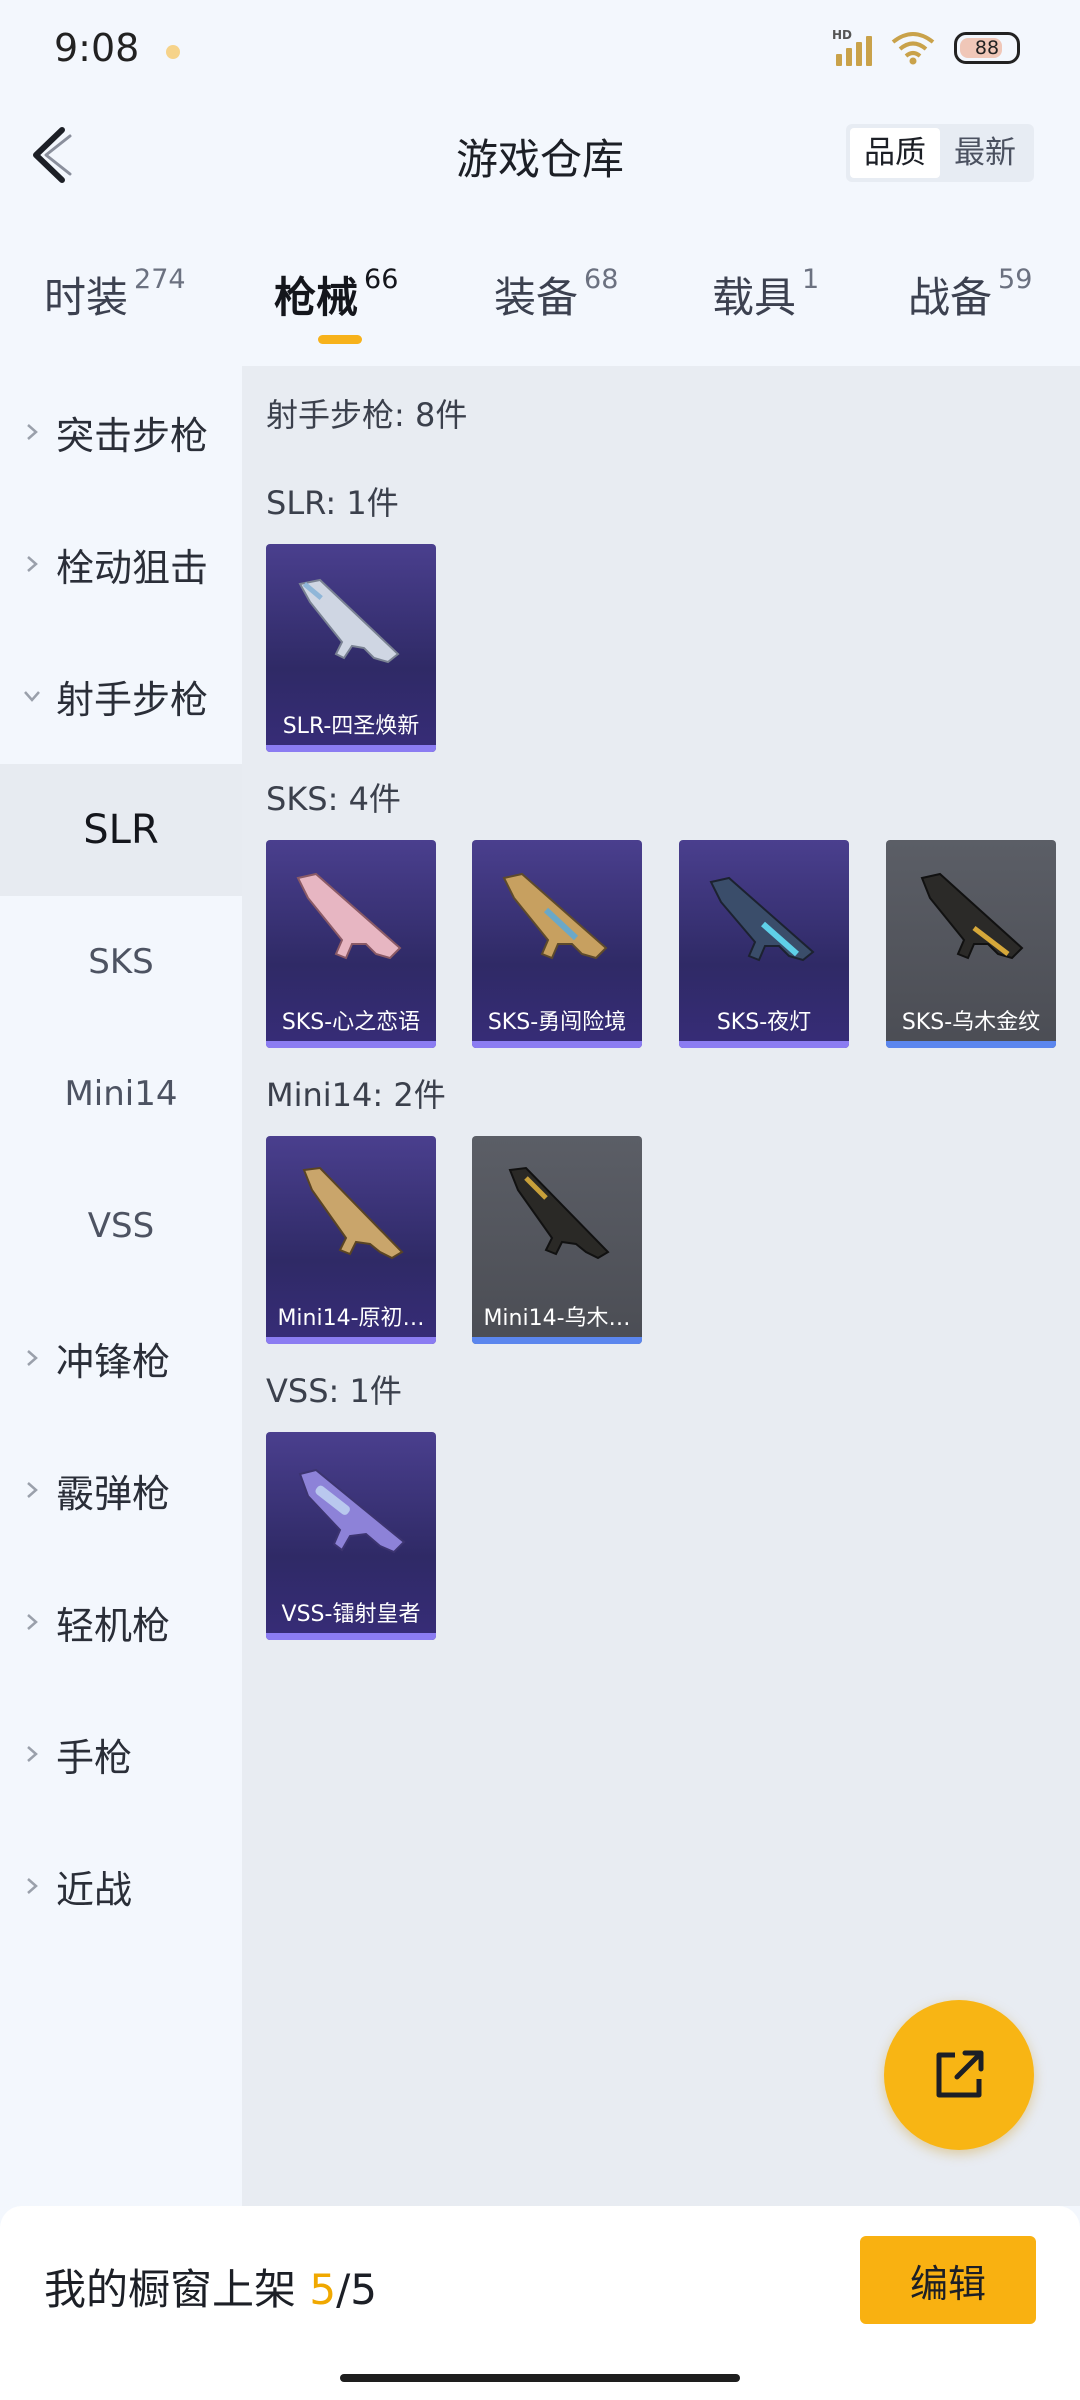 The height and width of the screenshot is (2400, 1080). What do you see at coordinates (895, 153) in the screenshot?
I see `sort-quality-button: 品质` at bounding box center [895, 153].